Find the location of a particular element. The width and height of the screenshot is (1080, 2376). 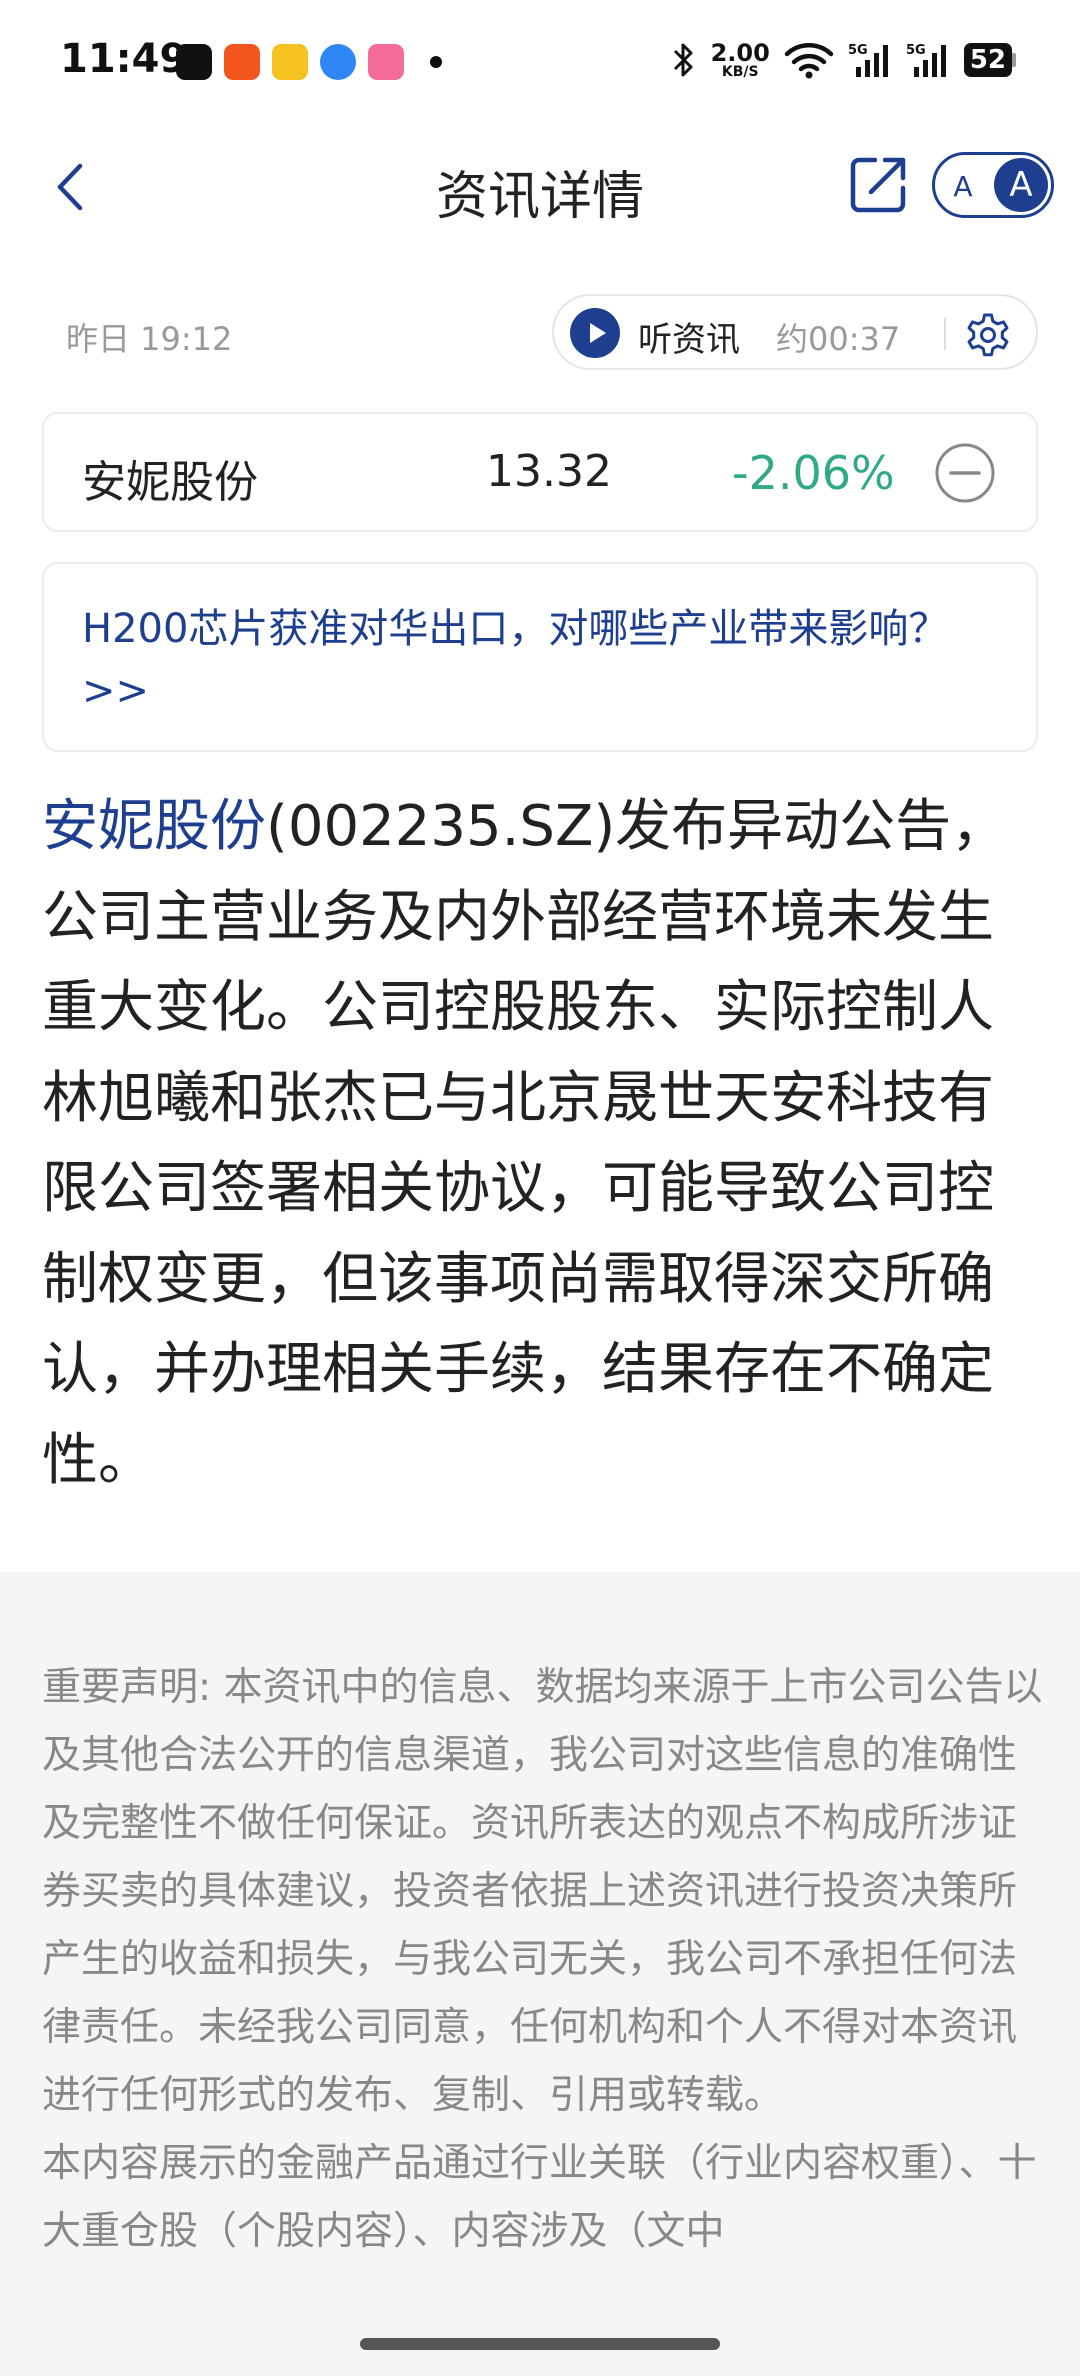

listen-label: 听资讯 is located at coordinates (689, 340).